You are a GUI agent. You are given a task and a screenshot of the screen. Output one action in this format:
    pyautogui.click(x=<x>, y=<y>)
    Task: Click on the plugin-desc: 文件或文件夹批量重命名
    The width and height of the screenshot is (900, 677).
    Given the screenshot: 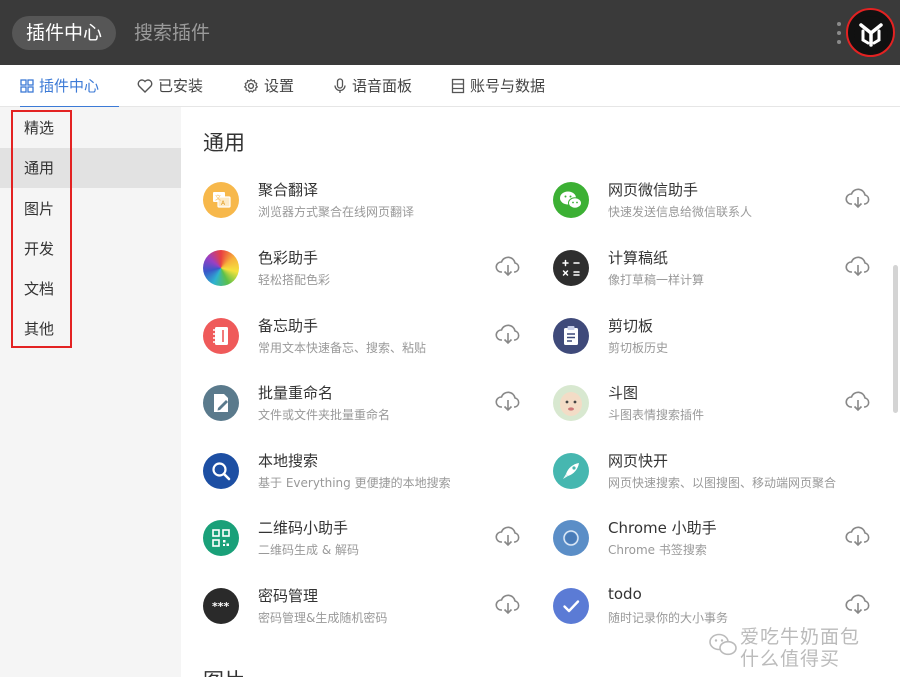 What is the action you would take?
    pyautogui.click(x=324, y=415)
    